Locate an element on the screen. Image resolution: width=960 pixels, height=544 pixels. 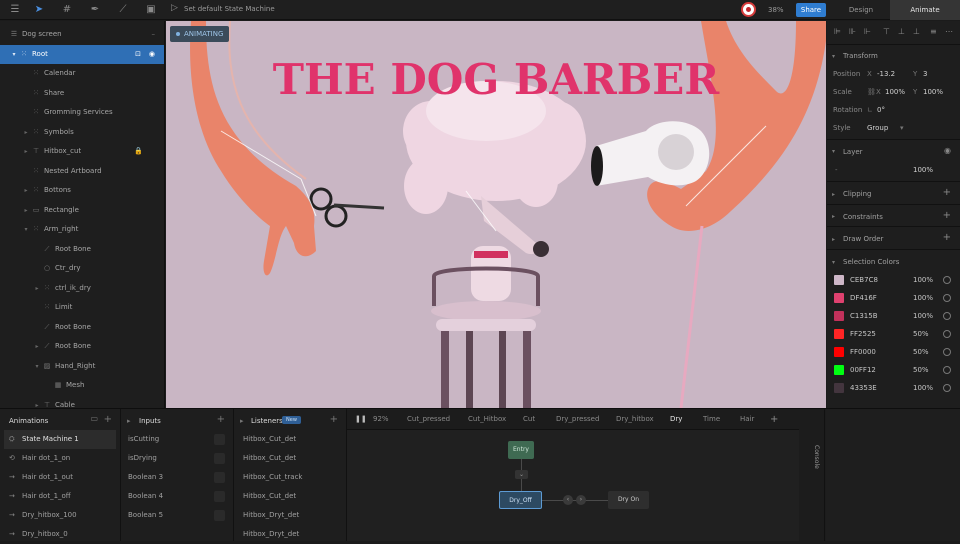
input-item: Boolean 5 is located at coordinates (177, 515).